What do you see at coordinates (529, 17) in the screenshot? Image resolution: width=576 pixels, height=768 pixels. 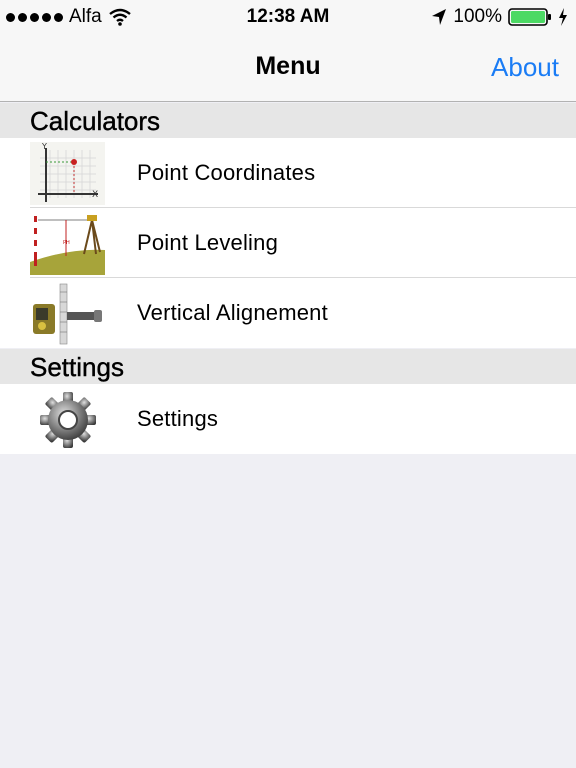 I see `battery-icon` at bounding box center [529, 17].